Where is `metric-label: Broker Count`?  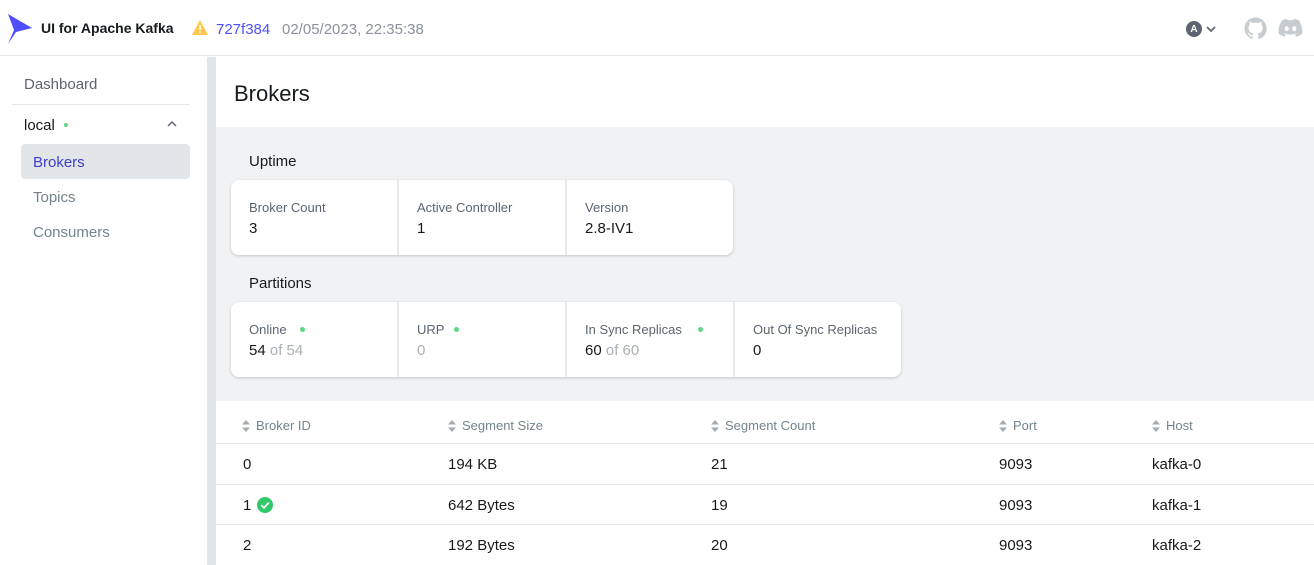 metric-label: Broker Count is located at coordinates (287, 207).